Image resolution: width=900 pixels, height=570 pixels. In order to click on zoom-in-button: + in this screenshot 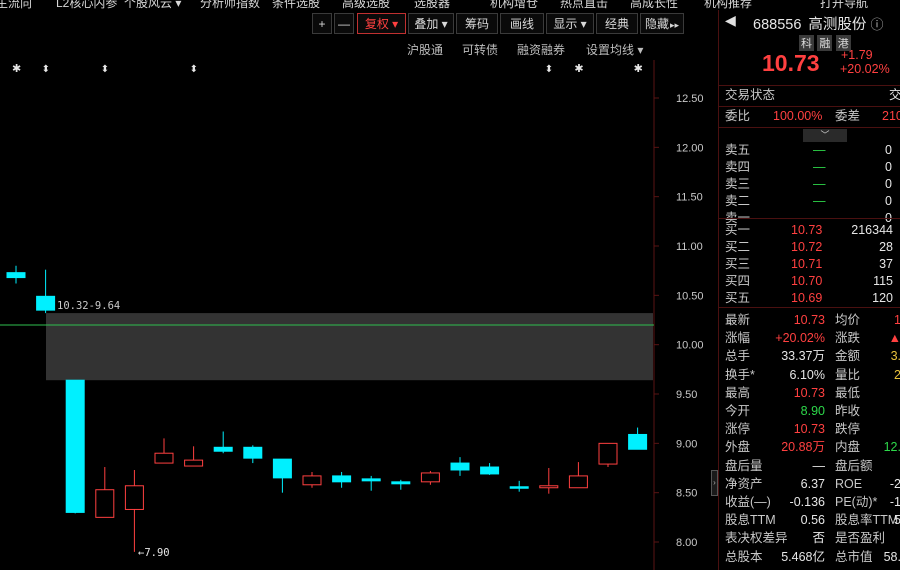, I will do `click(322, 23)`.